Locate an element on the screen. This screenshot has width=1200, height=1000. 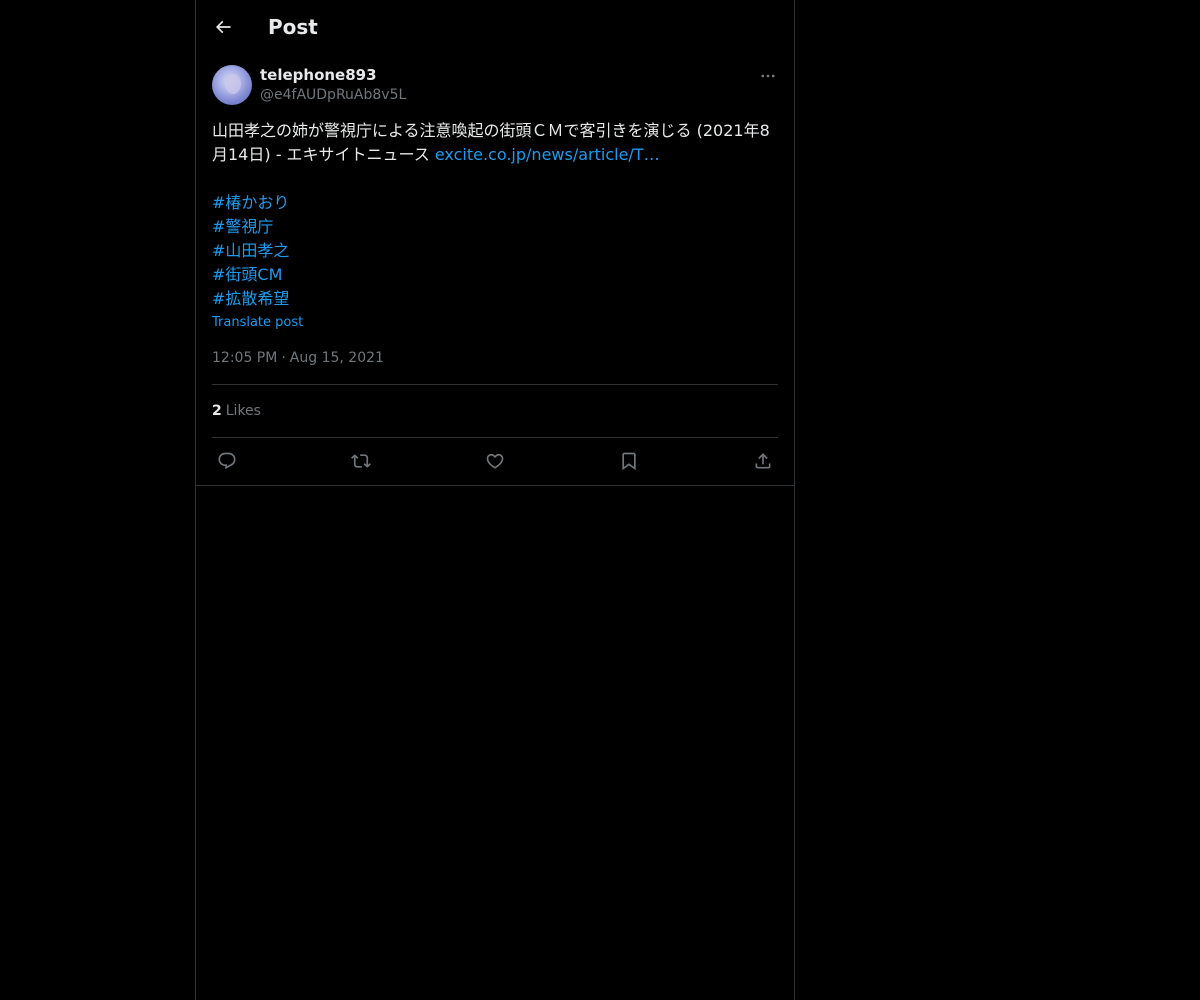
action-bar is located at coordinates (495, 461).